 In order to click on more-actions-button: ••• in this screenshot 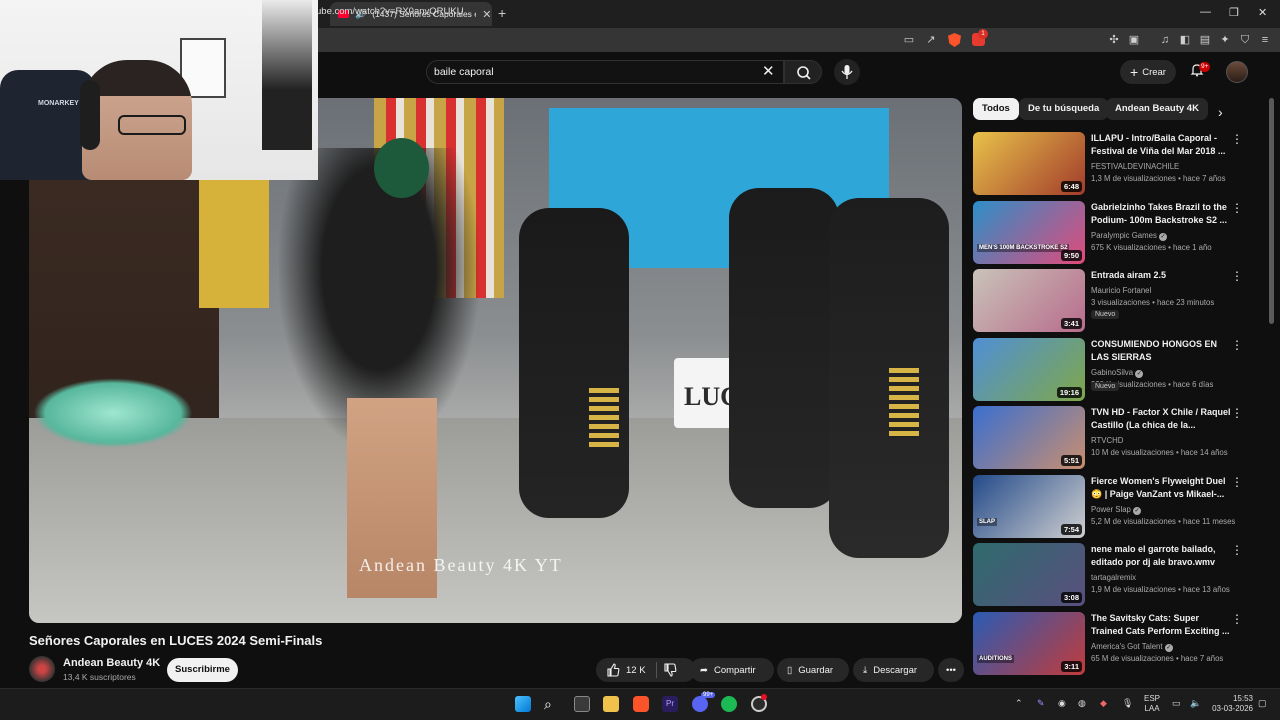, I will do `click(951, 670)`.